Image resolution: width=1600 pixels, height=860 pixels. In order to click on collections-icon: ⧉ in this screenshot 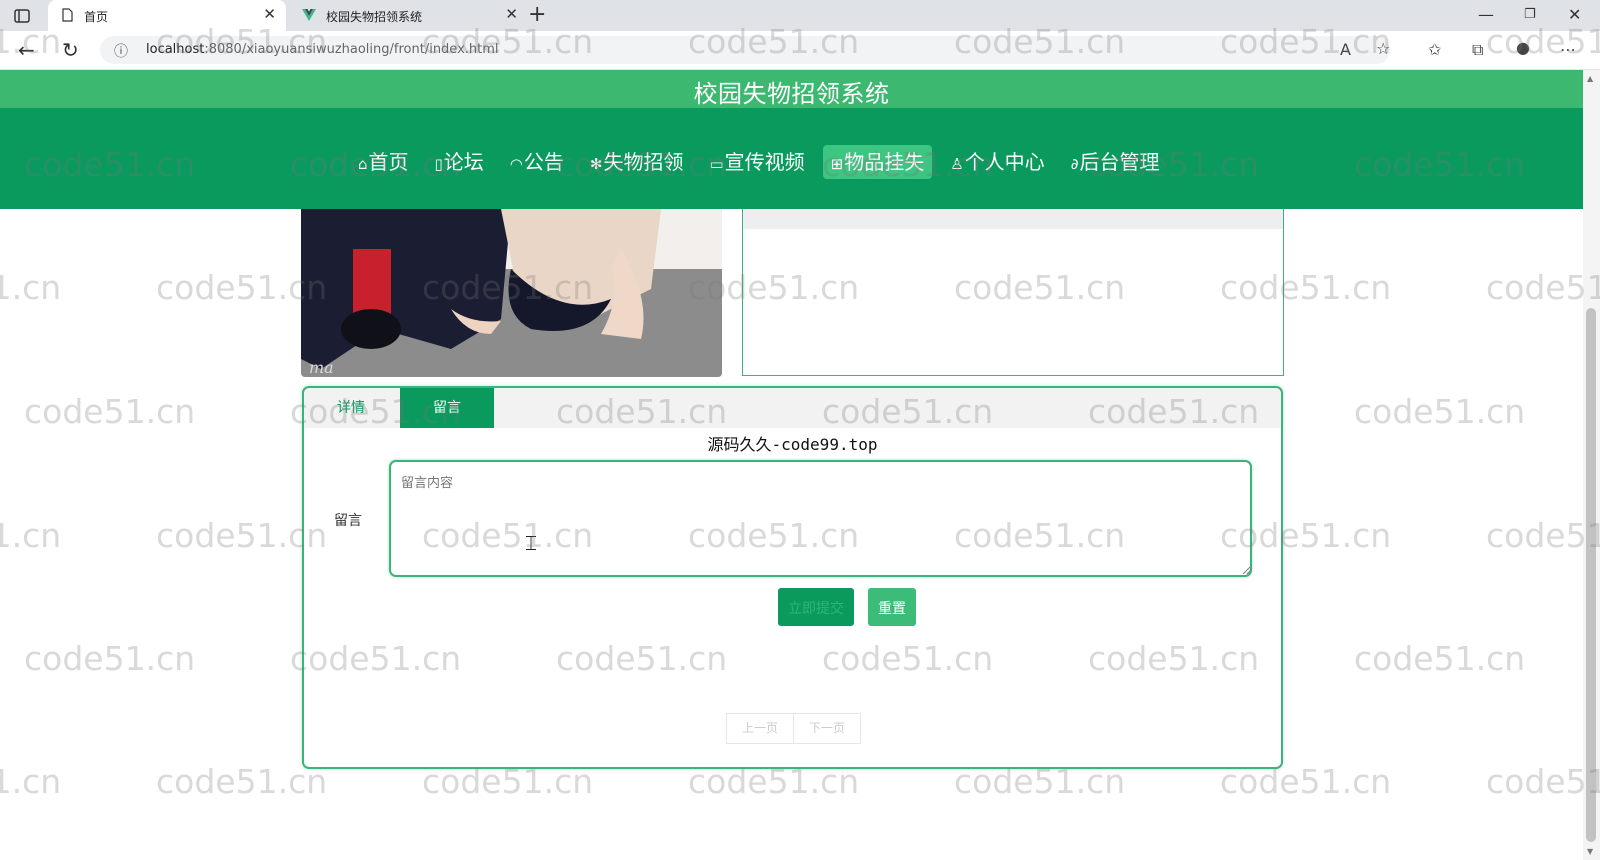, I will do `click(1477, 50)`.